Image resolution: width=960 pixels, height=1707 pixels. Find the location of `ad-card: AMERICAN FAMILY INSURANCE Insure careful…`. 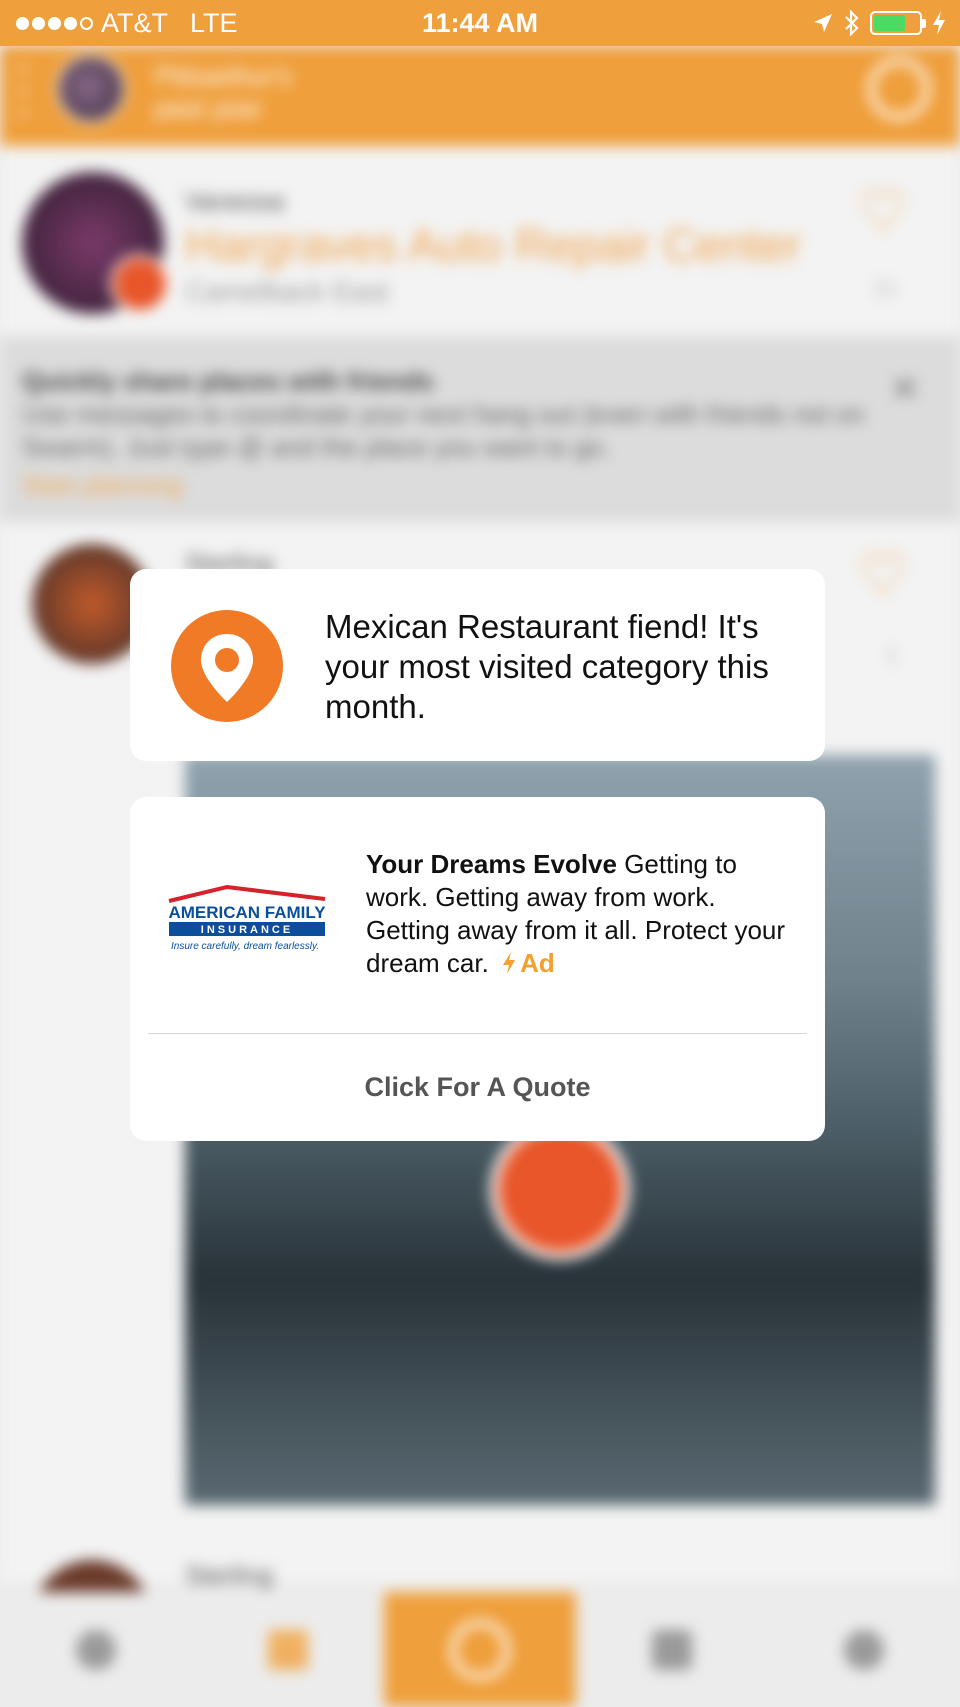

ad-card: AMERICAN FAMILY INSURANCE Insure careful… is located at coordinates (477, 969).